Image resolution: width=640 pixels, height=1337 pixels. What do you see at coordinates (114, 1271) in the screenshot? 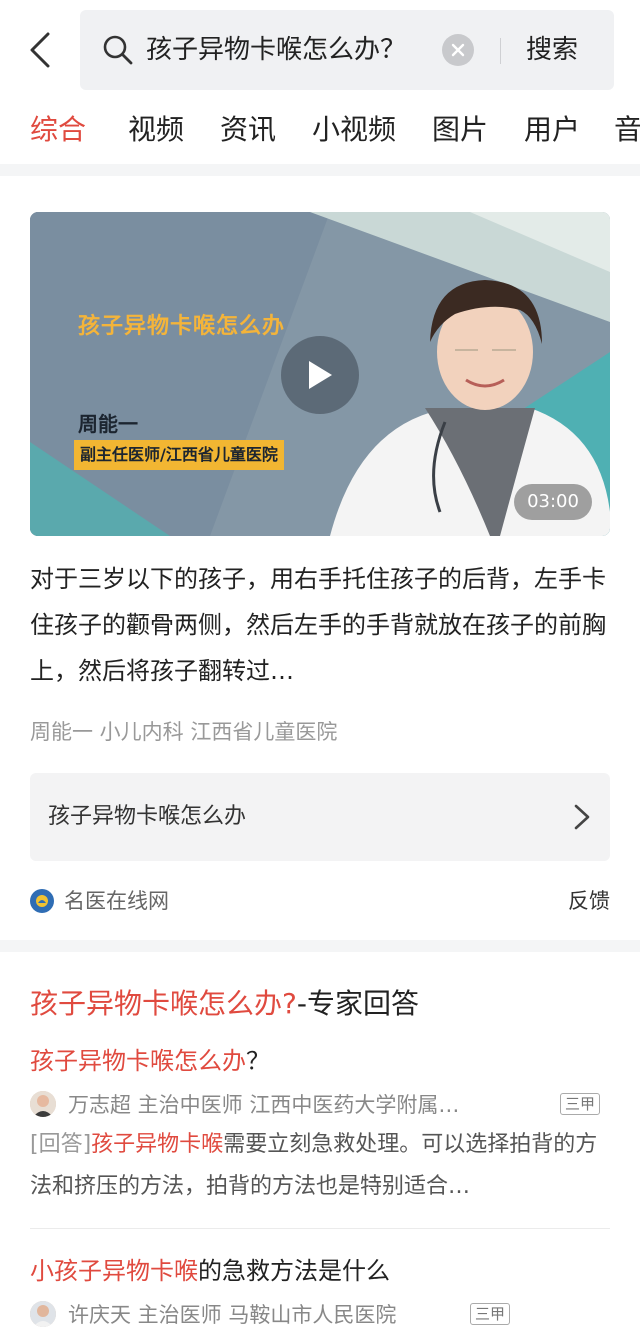
I see `question-highlight: 小孩子异物卡喉` at bounding box center [114, 1271].